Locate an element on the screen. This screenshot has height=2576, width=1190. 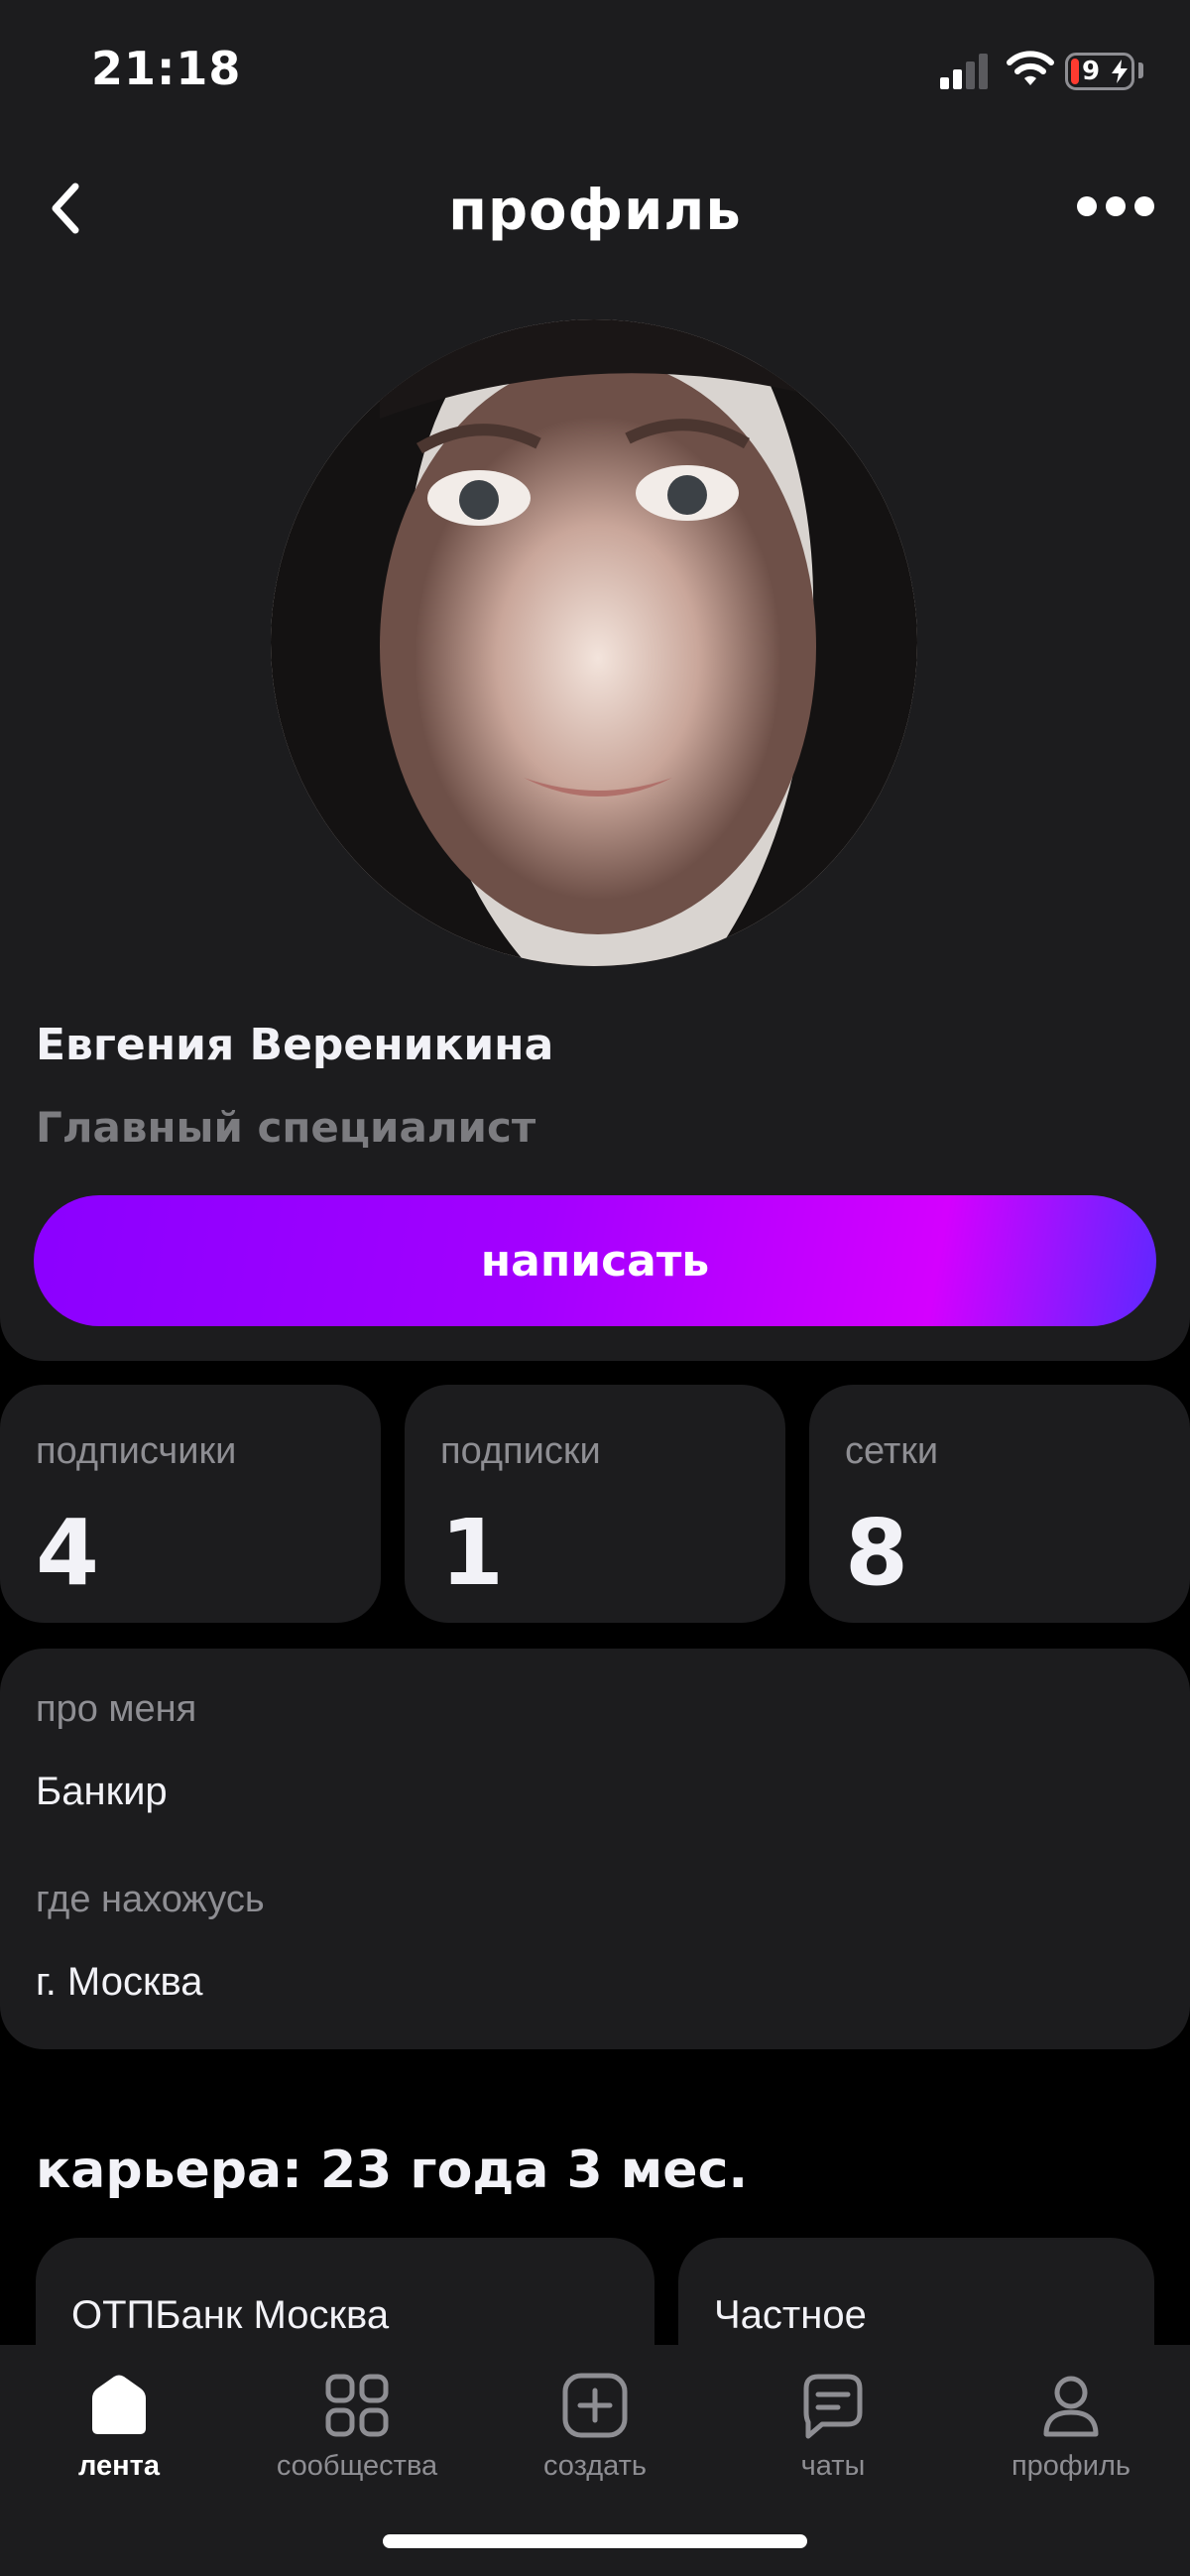
about-label: про меня is located at coordinates (116, 1709).